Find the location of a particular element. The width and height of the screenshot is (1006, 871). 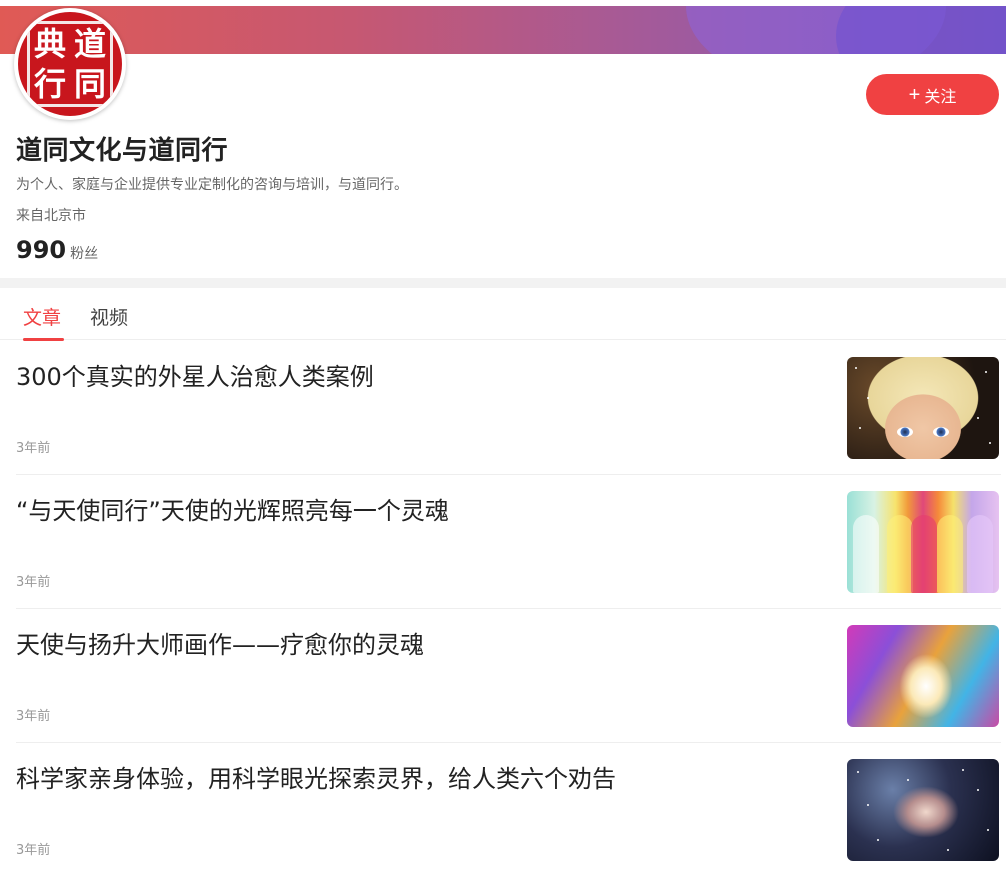

tab-videos: 视频 is located at coordinates (109, 316).